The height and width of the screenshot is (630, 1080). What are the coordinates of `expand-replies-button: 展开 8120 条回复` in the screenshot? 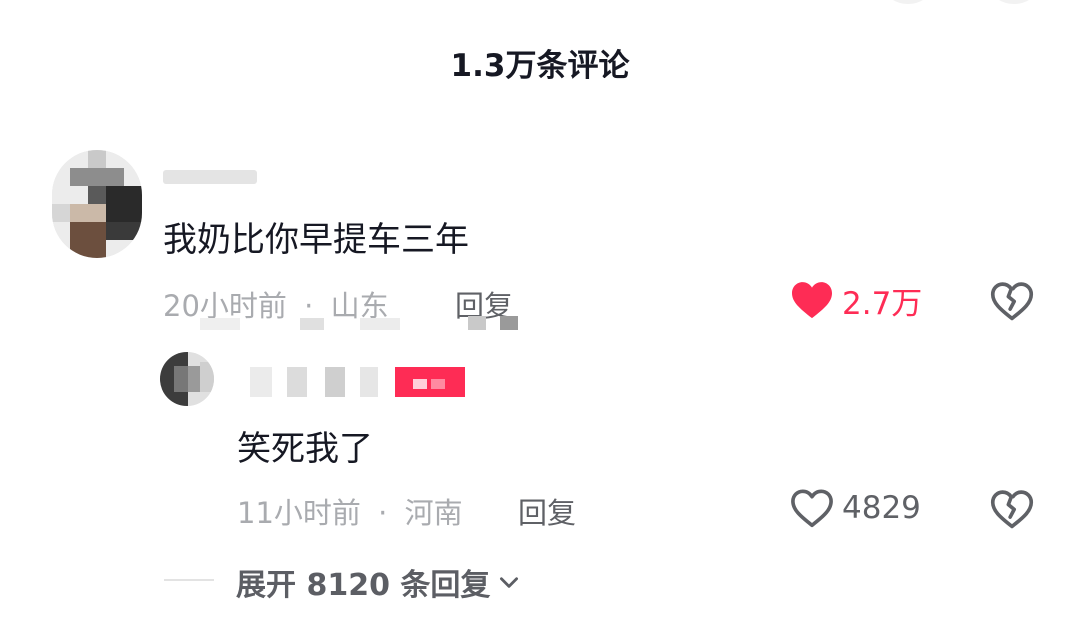 It's located at (379, 582).